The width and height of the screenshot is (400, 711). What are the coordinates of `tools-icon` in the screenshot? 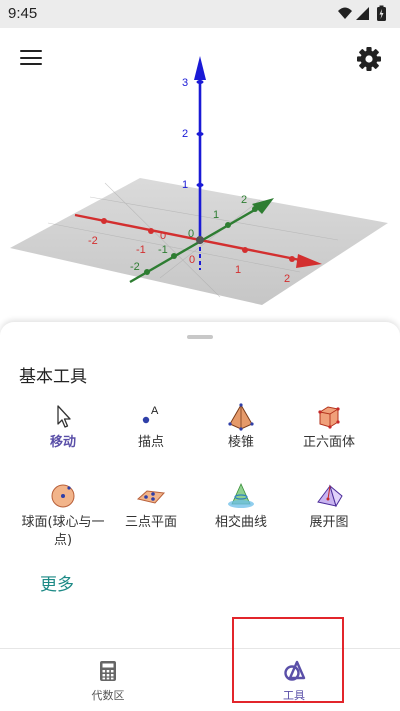 It's located at (295, 670).